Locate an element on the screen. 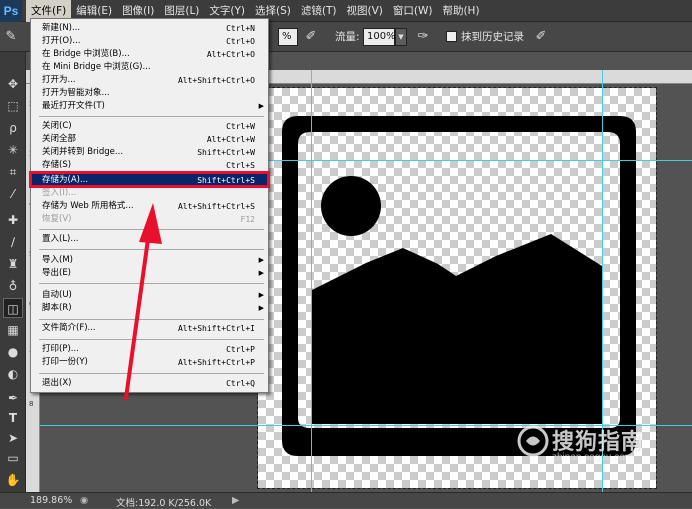  sogou-logo-icon is located at coordinates (533, 441).